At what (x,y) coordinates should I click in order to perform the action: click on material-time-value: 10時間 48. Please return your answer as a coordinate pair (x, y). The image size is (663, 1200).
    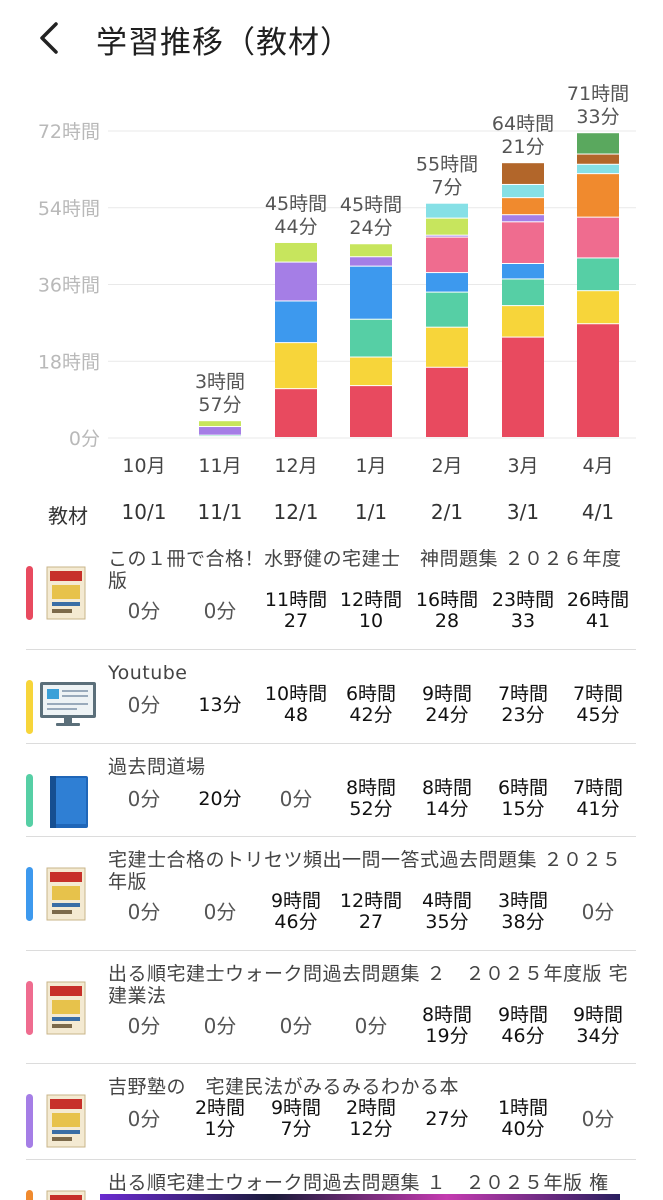
    Looking at the image, I should click on (296, 704).